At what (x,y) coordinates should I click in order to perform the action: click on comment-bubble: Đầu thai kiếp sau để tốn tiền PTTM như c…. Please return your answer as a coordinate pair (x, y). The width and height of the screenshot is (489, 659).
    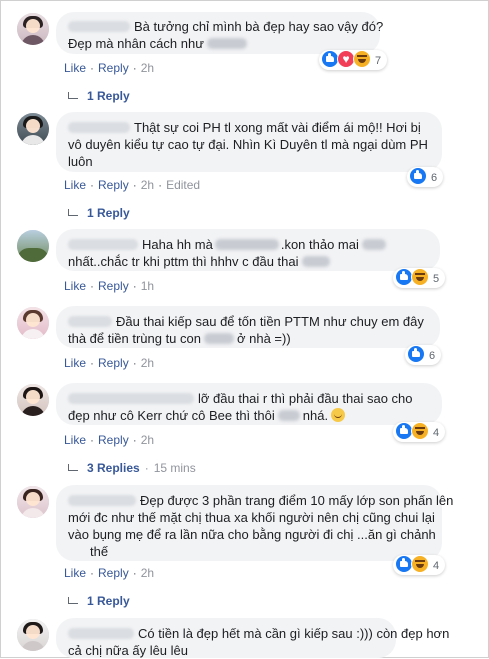
    Looking at the image, I should click on (248, 327).